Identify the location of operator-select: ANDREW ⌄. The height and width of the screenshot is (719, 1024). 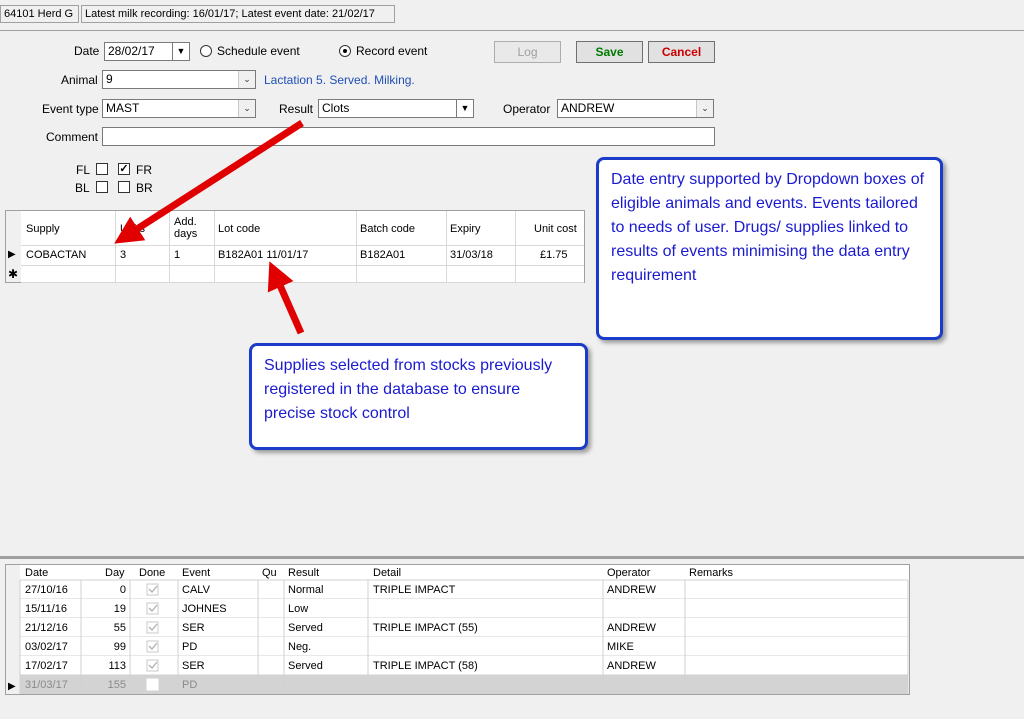
(635, 108).